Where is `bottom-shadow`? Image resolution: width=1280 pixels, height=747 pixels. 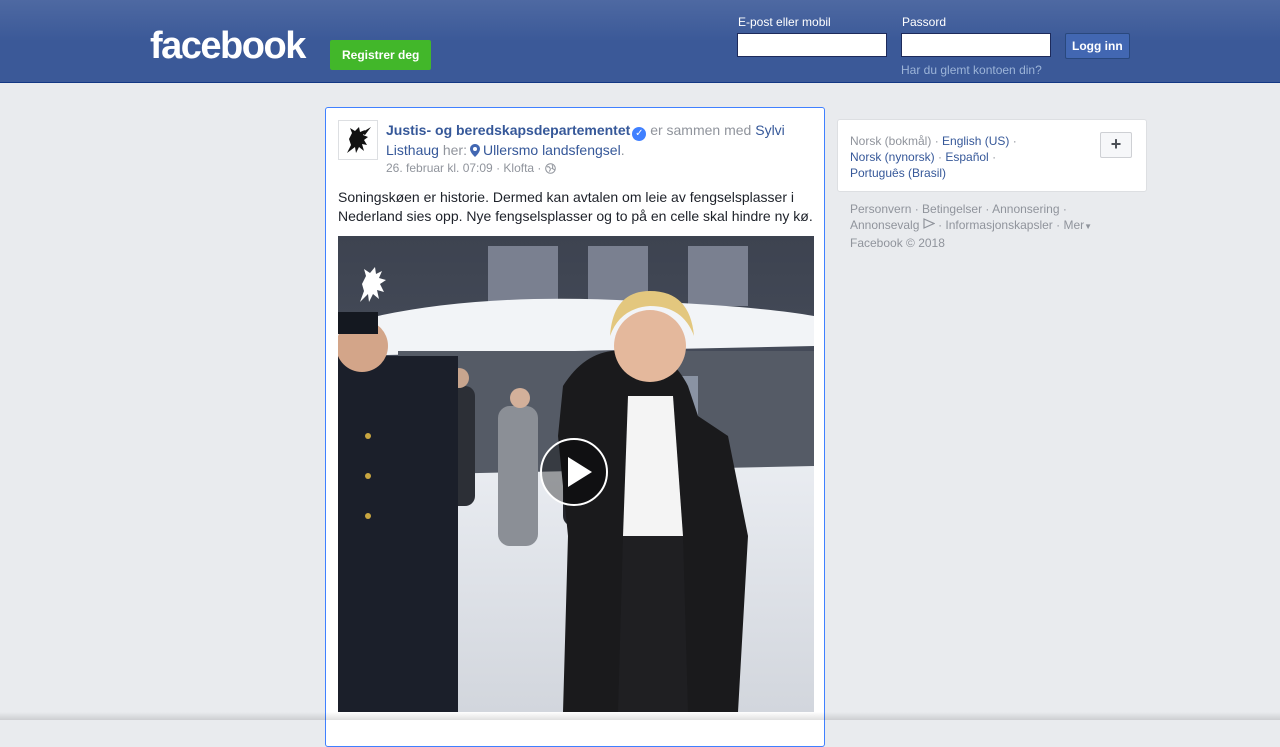
bottom-shadow is located at coordinates (640, 716).